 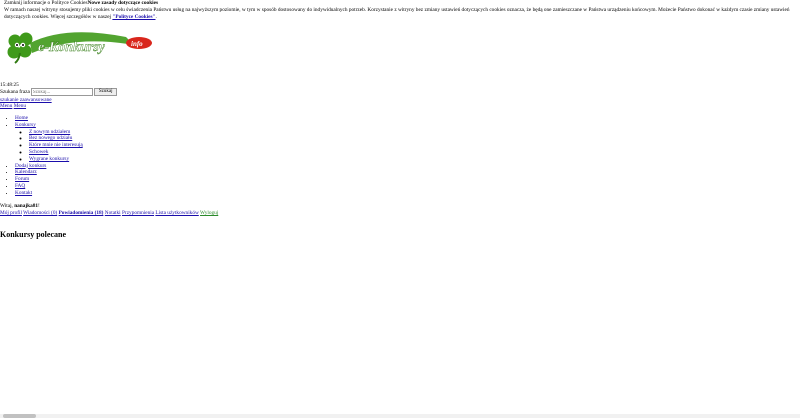 What do you see at coordinates (30, 166) in the screenshot?
I see `nav-link-add-contest: Dodaj konkurs` at bounding box center [30, 166].